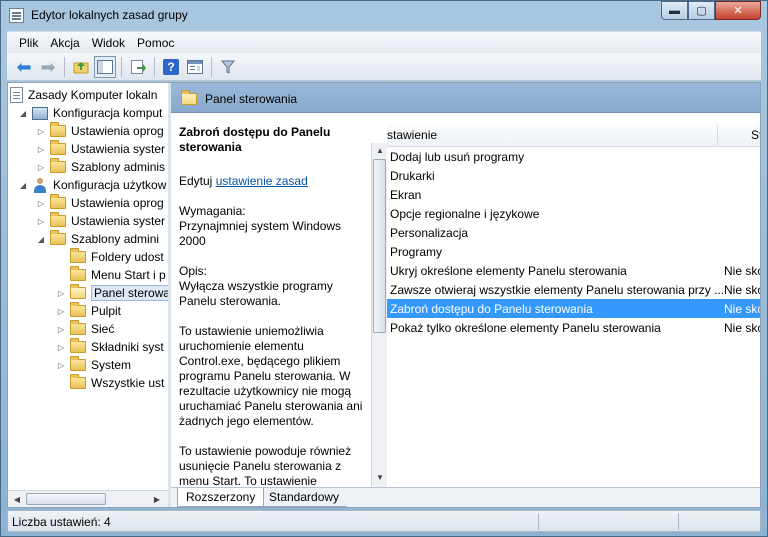 The width and height of the screenshot is (768, 537). Describe the element at coordinates (127, 347) in the screenshot. I see `tree-item-label: Składniki syst` at that location.